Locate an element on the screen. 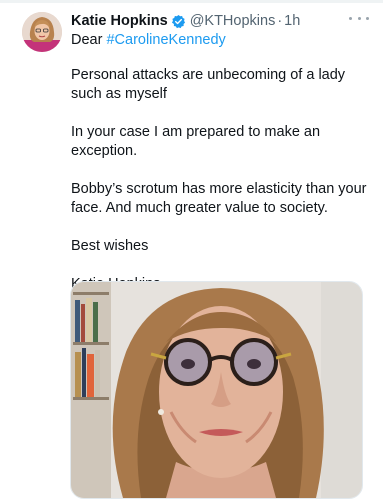 This screenshot has height=500, width=383. reply-prefix: Dear is located at coordinates (89, 40).